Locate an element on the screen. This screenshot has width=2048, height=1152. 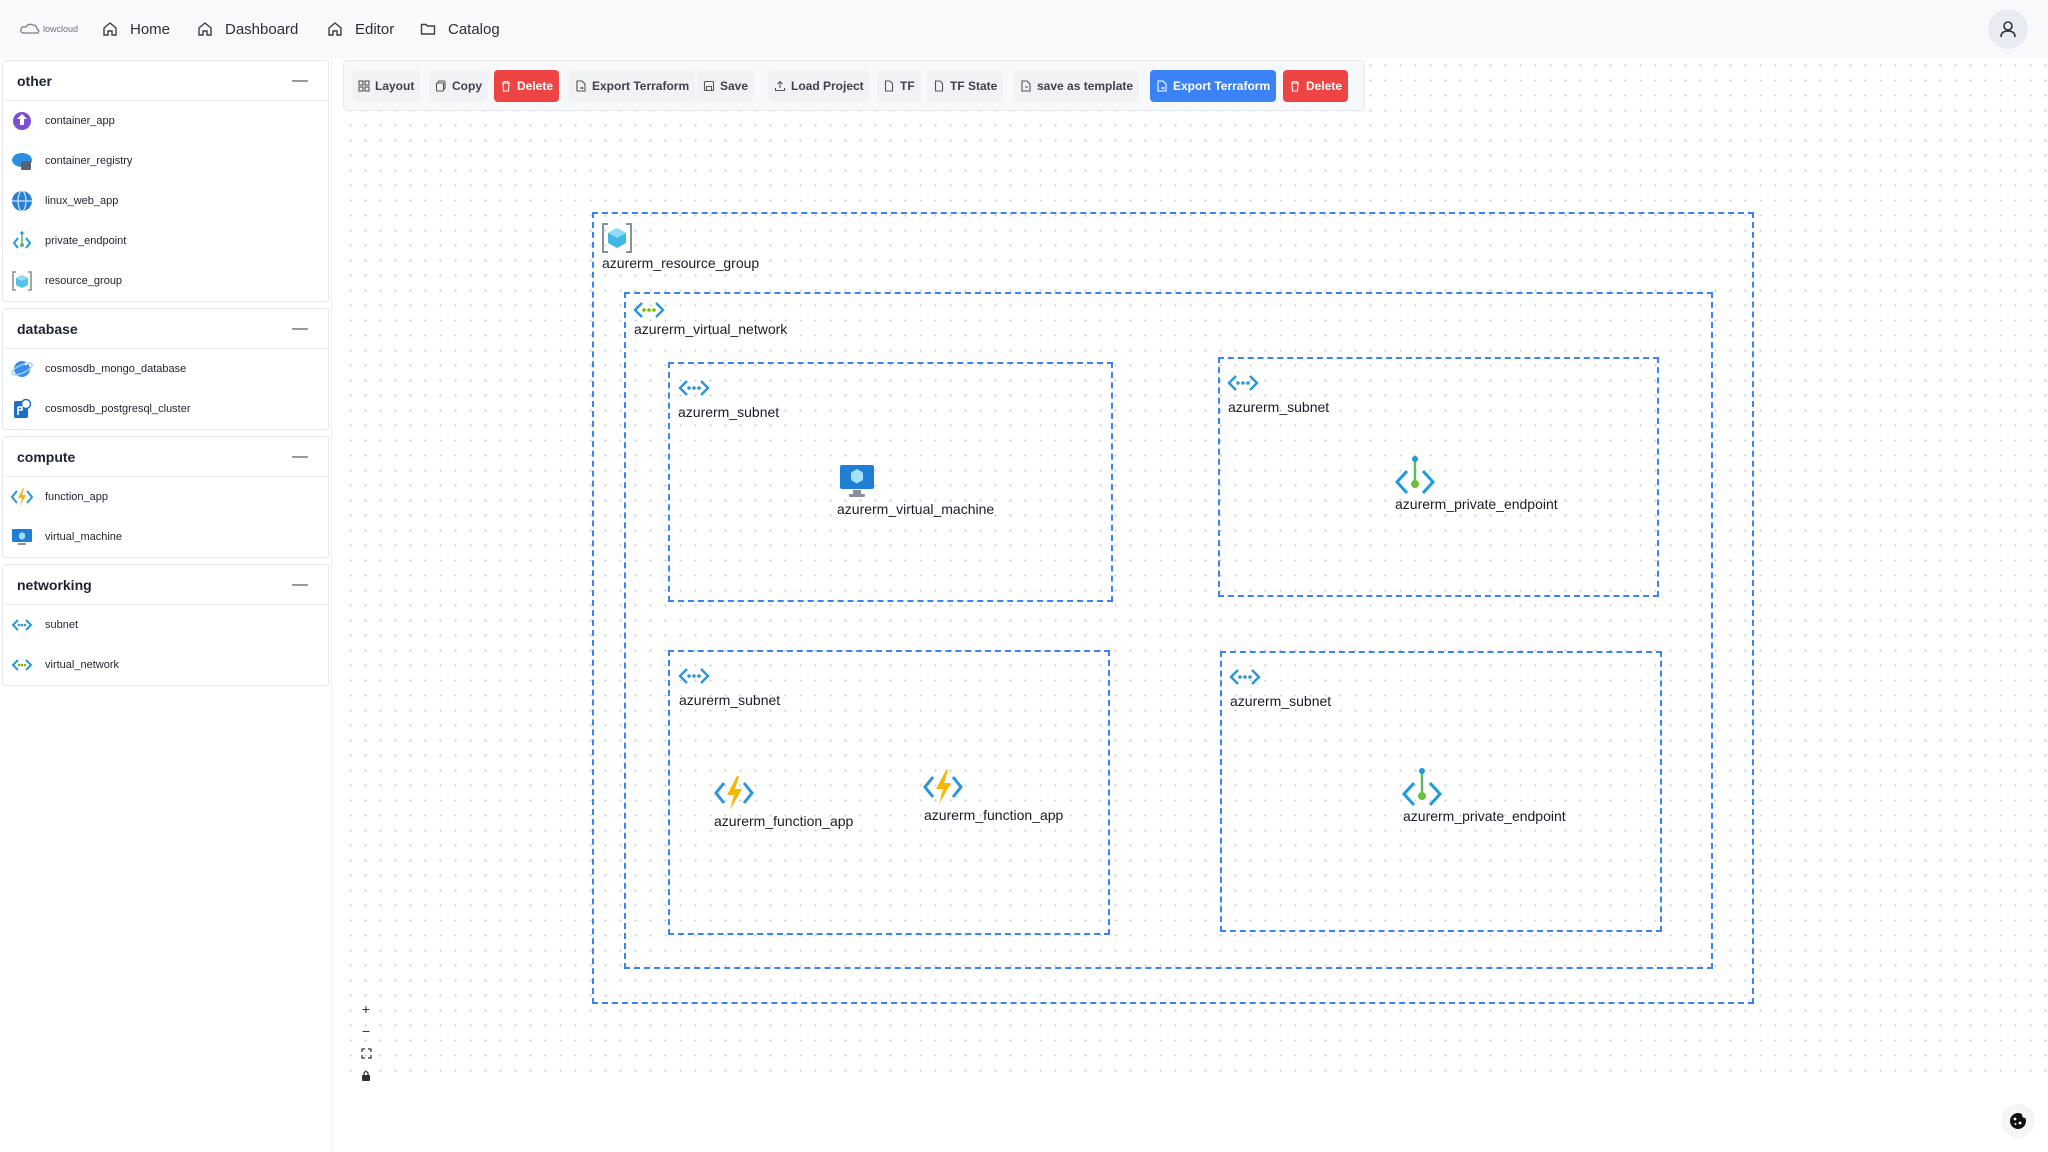
save-label: Save is located at coordinates (734, 86).